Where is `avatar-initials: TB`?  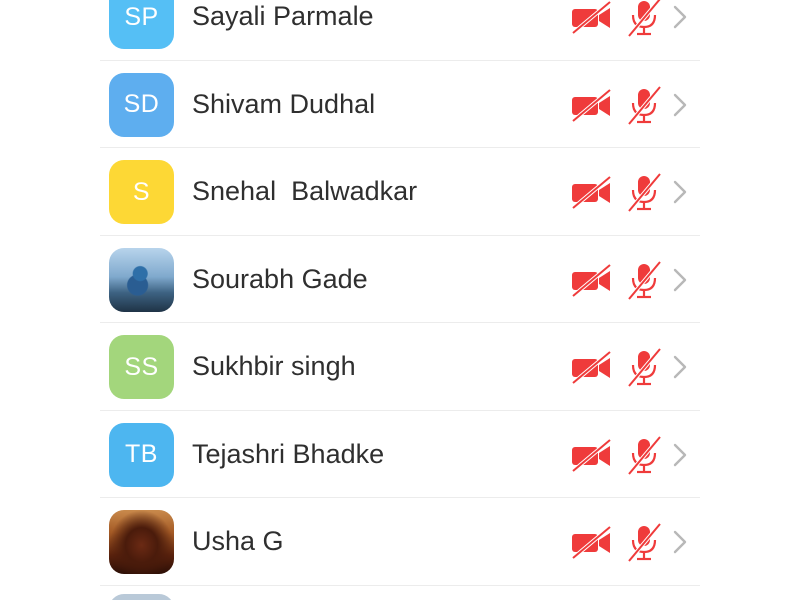 avatar-initials: TB is located at coordinates (141, 454).